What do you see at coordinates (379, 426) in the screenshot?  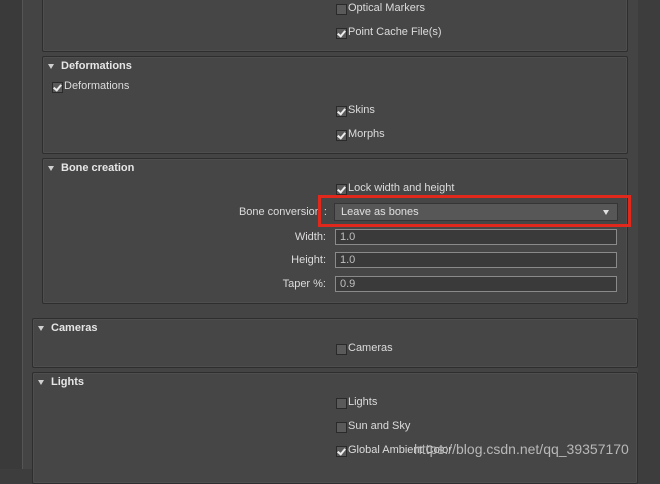 I see `sun-sky-label: Sun and Sky` at bounding box center [379, 426].